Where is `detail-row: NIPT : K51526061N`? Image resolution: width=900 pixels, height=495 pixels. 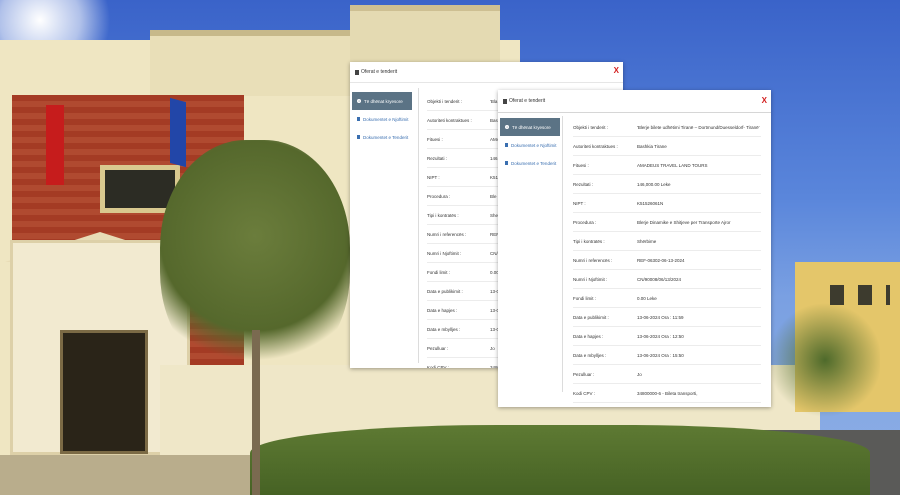 detail-row: NIPT : K51526061N is located at coordinates (667, 203).